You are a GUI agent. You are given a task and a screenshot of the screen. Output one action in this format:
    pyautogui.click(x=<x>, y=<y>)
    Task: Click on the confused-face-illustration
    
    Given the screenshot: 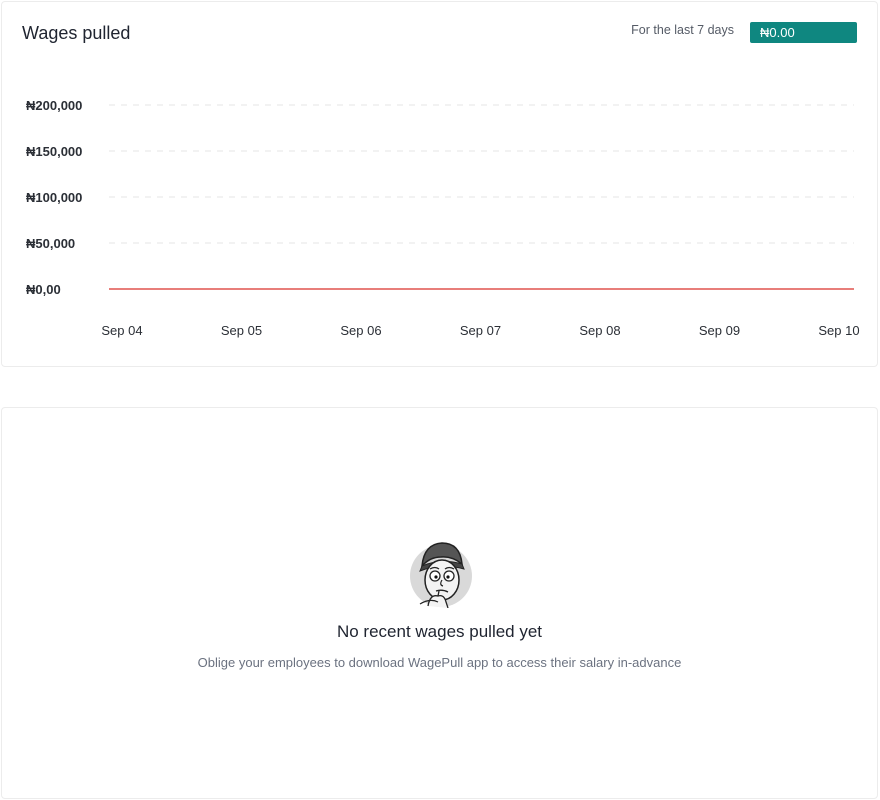 What is the action you would take?
    pyautogui.click(x=441, y=575)
    